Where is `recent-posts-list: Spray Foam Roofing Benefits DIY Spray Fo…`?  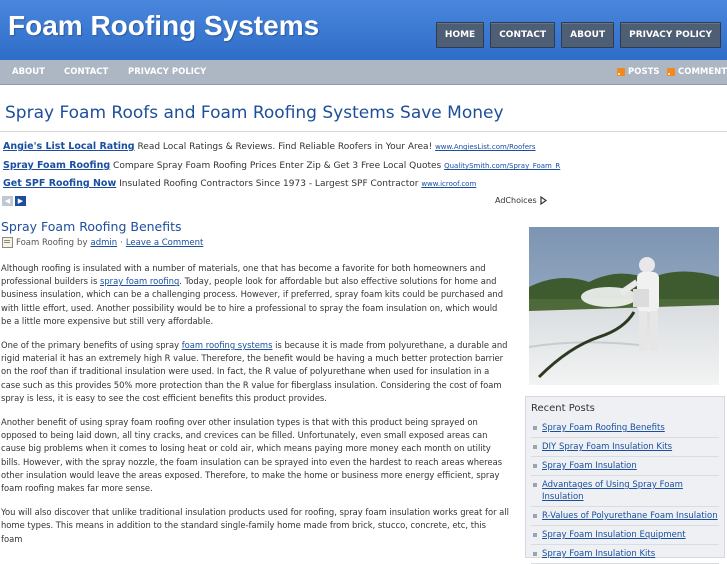 recent-posts-list: Spray Foam Roofing Benefits DIY Spray Fo… is located at coordinates (625, 491).